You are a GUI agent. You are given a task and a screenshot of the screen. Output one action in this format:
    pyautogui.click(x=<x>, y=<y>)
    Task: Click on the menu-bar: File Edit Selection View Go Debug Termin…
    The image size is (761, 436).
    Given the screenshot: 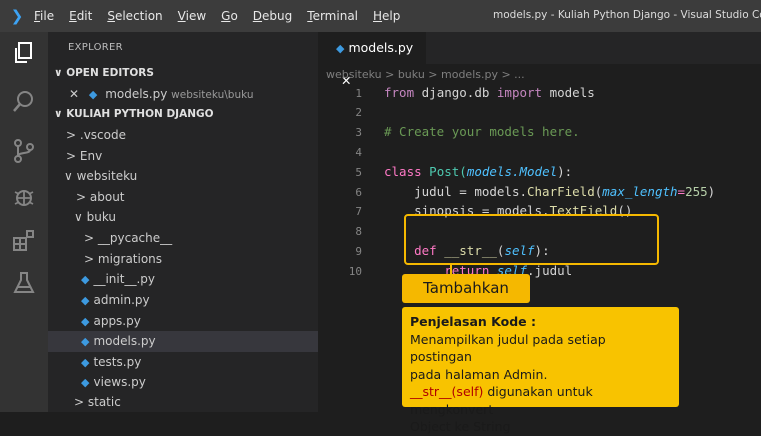 What is the action you would take?
    pyautogui.click(x=224, y=16)
    